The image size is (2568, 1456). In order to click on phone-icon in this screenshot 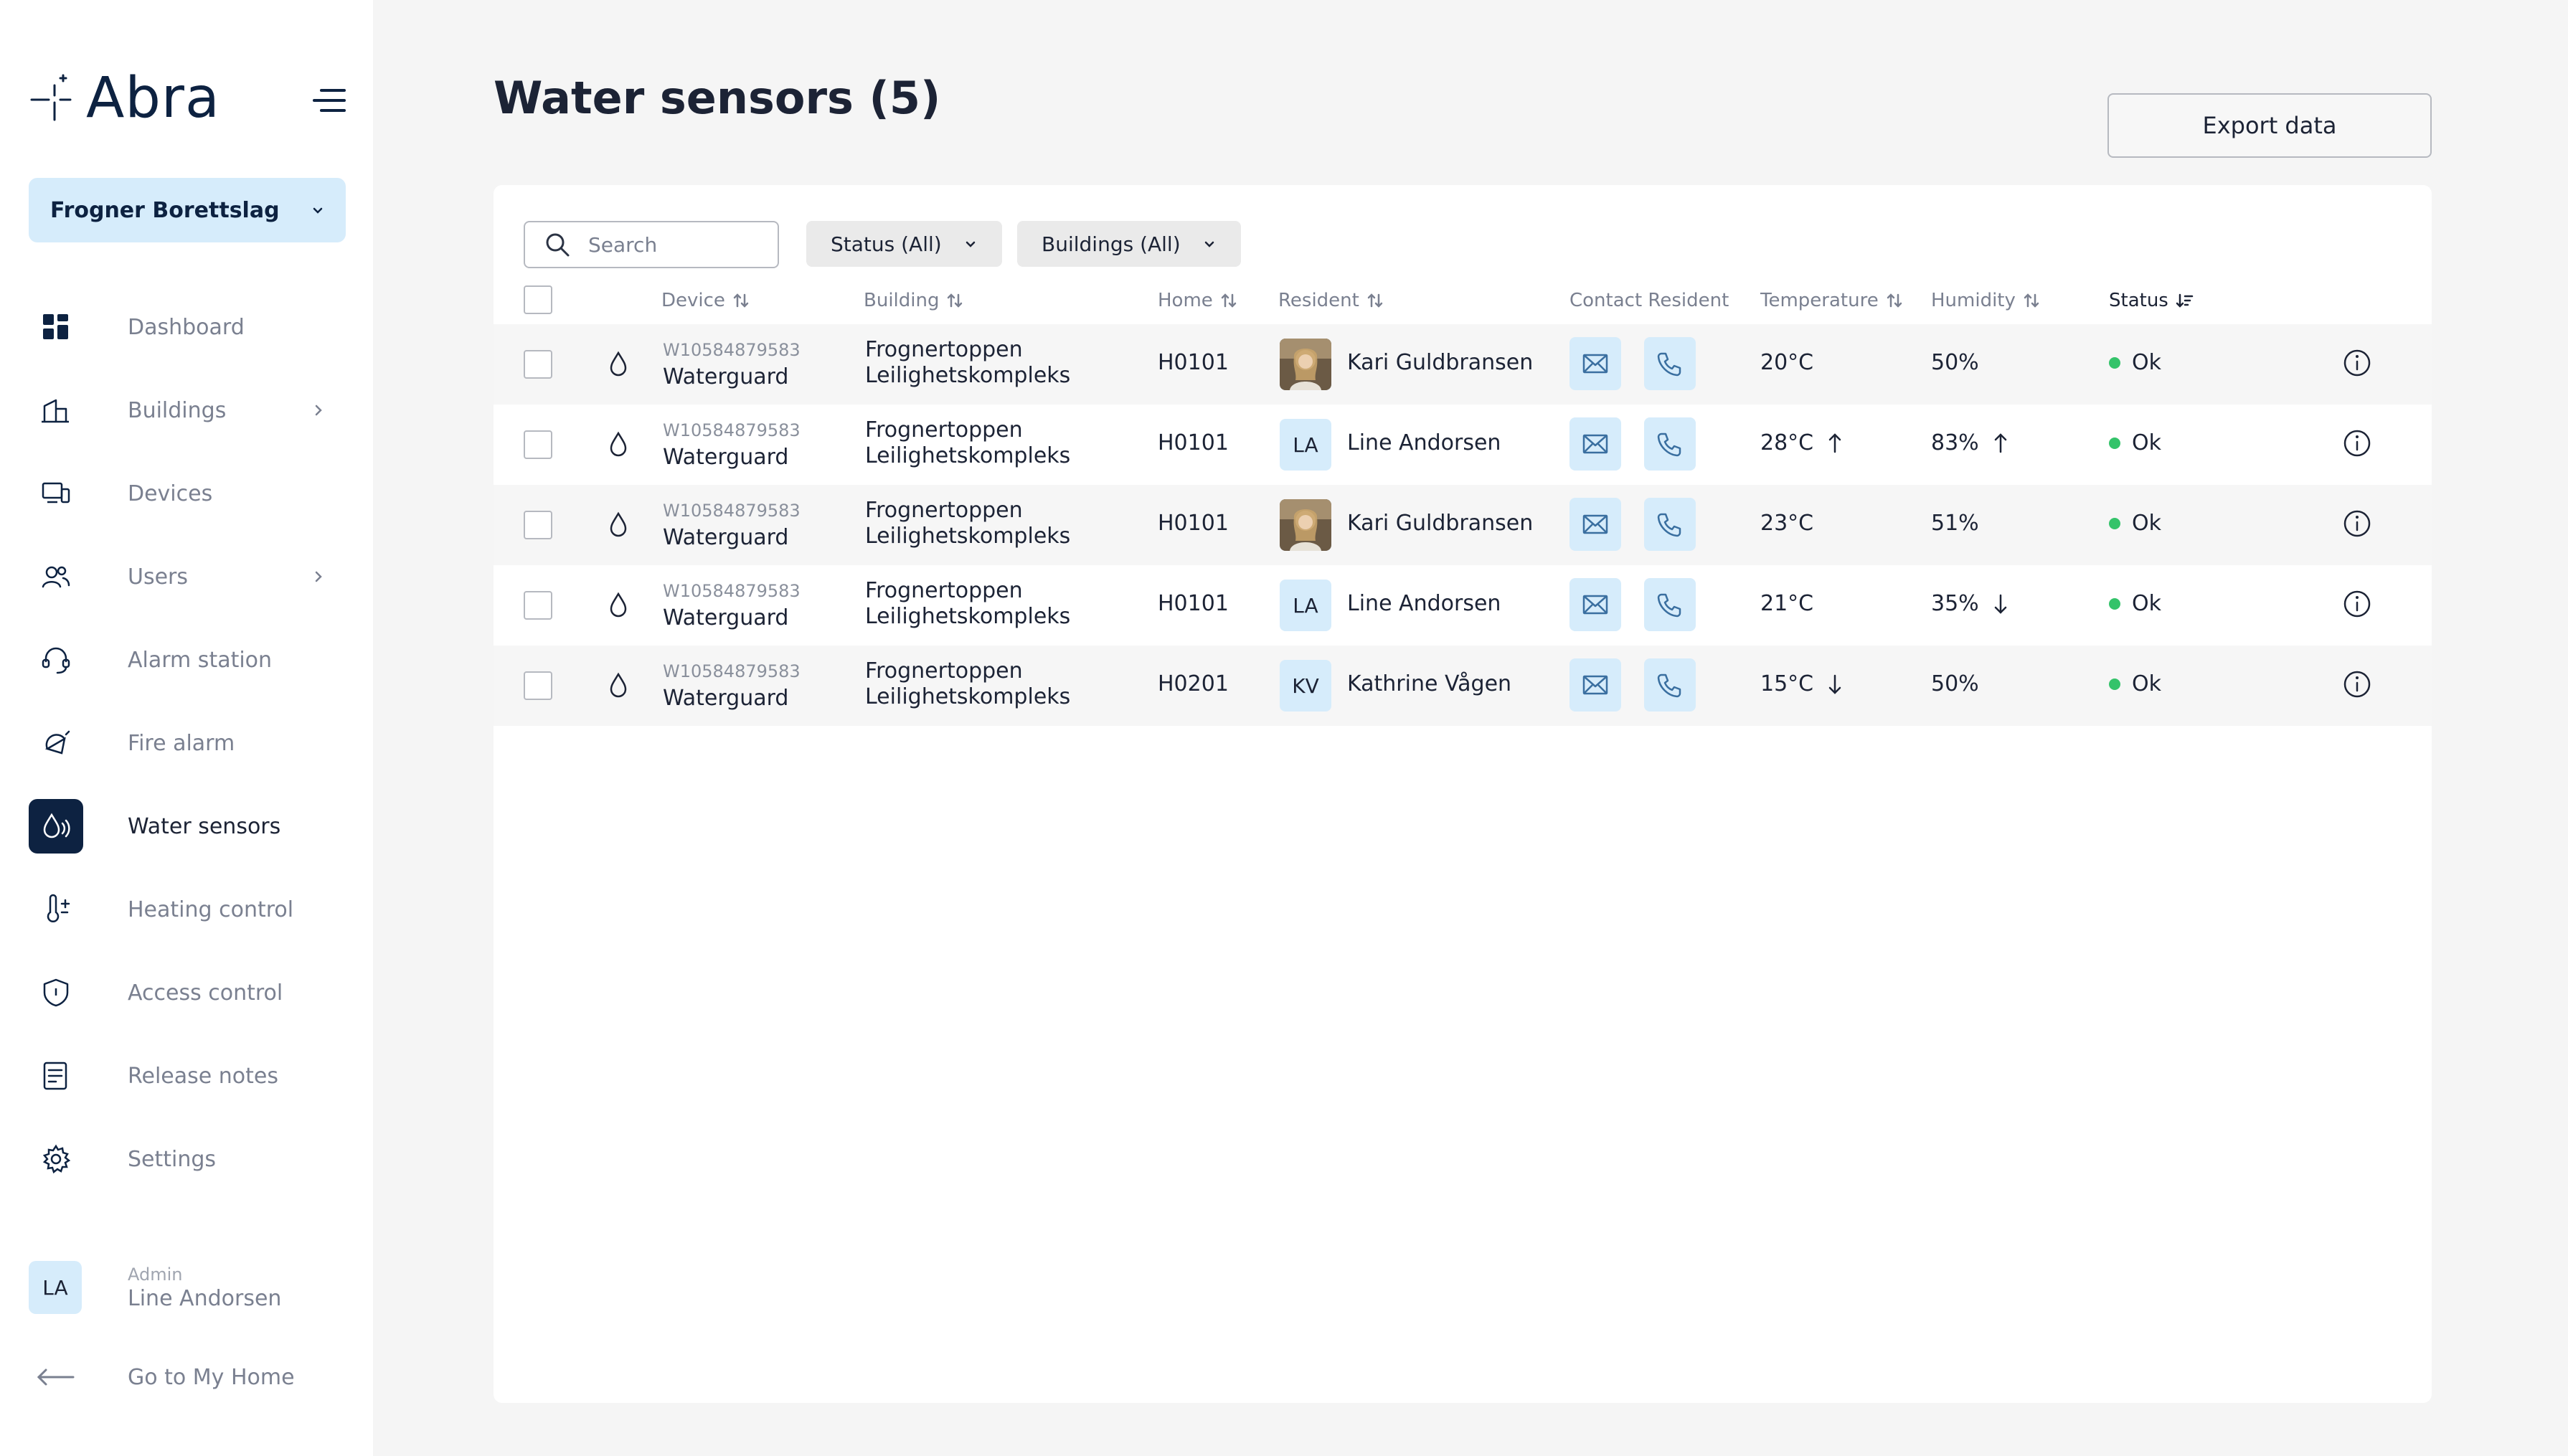, I will do `click(1669, 685)`.